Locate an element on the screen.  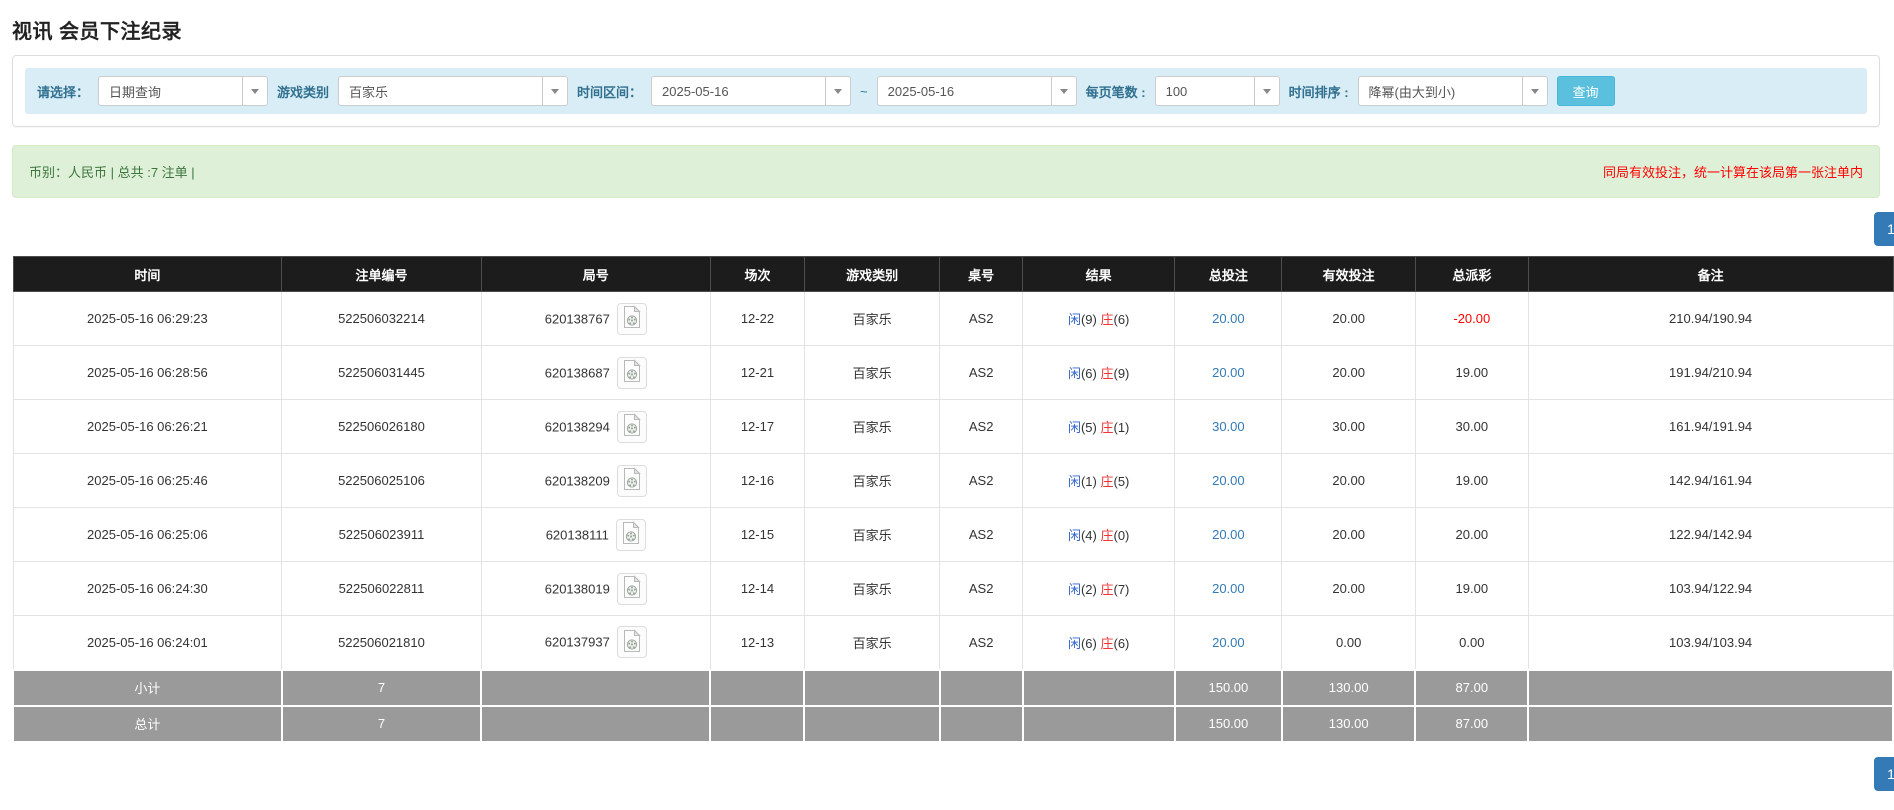
cell-time: 2025-05-16 06:25:46 is located at coordinates (147, 480).